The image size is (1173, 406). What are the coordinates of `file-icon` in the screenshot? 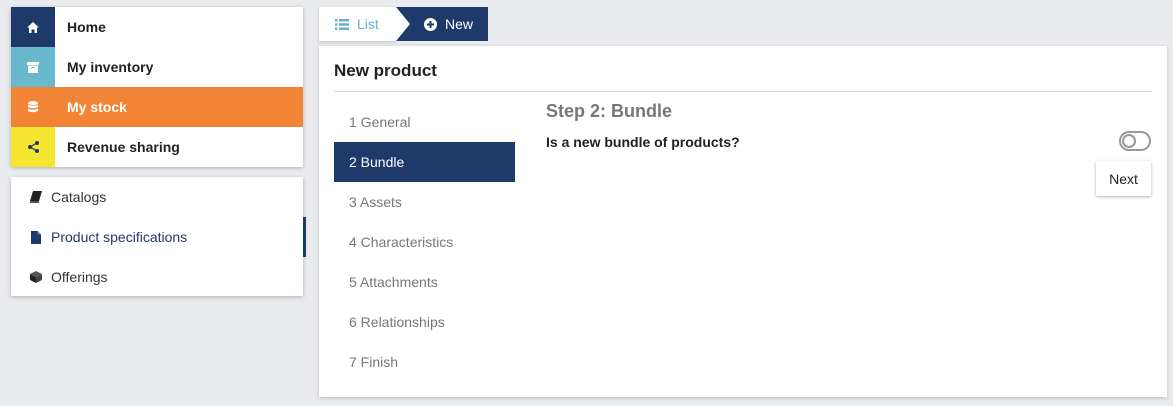 It's located at (36, 237).